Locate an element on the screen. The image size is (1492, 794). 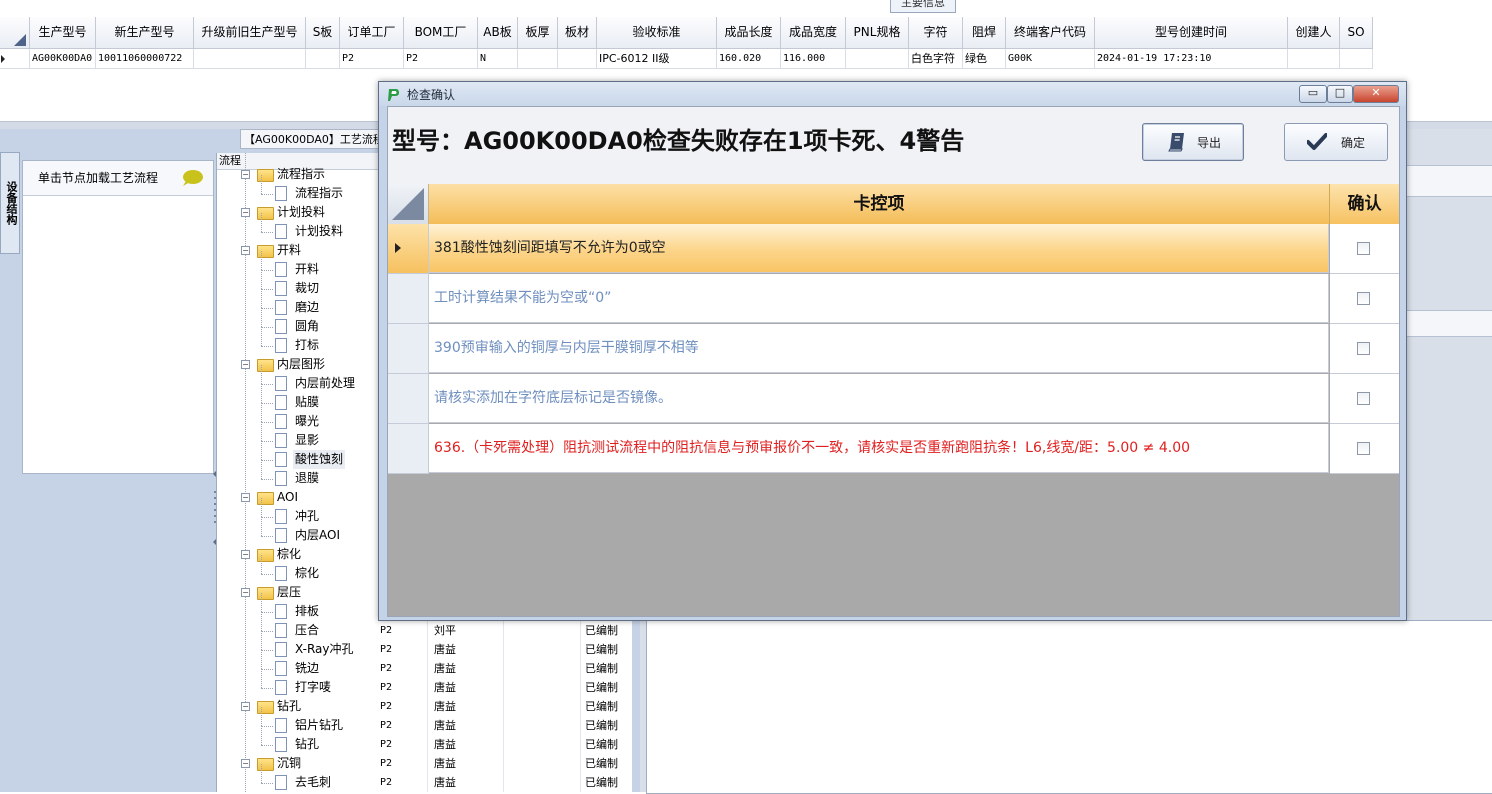
grid-cell: IPC-6012 II级 is located at coordinates (657, 59).